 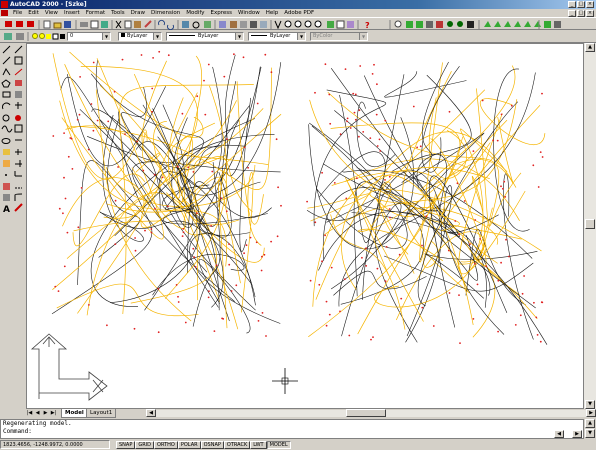 What do you see at coordinates (590, 423) in the screenshot?
I see `command-scroll-up: ▲` at bounding box center [590, 423].